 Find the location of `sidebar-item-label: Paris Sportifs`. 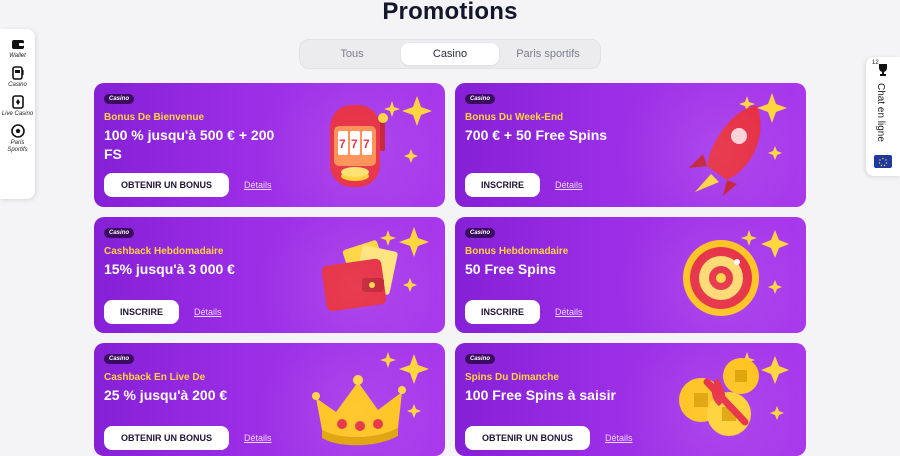

sidebar-item-label: Paris Sportifs is located at coordinates (17, 146).